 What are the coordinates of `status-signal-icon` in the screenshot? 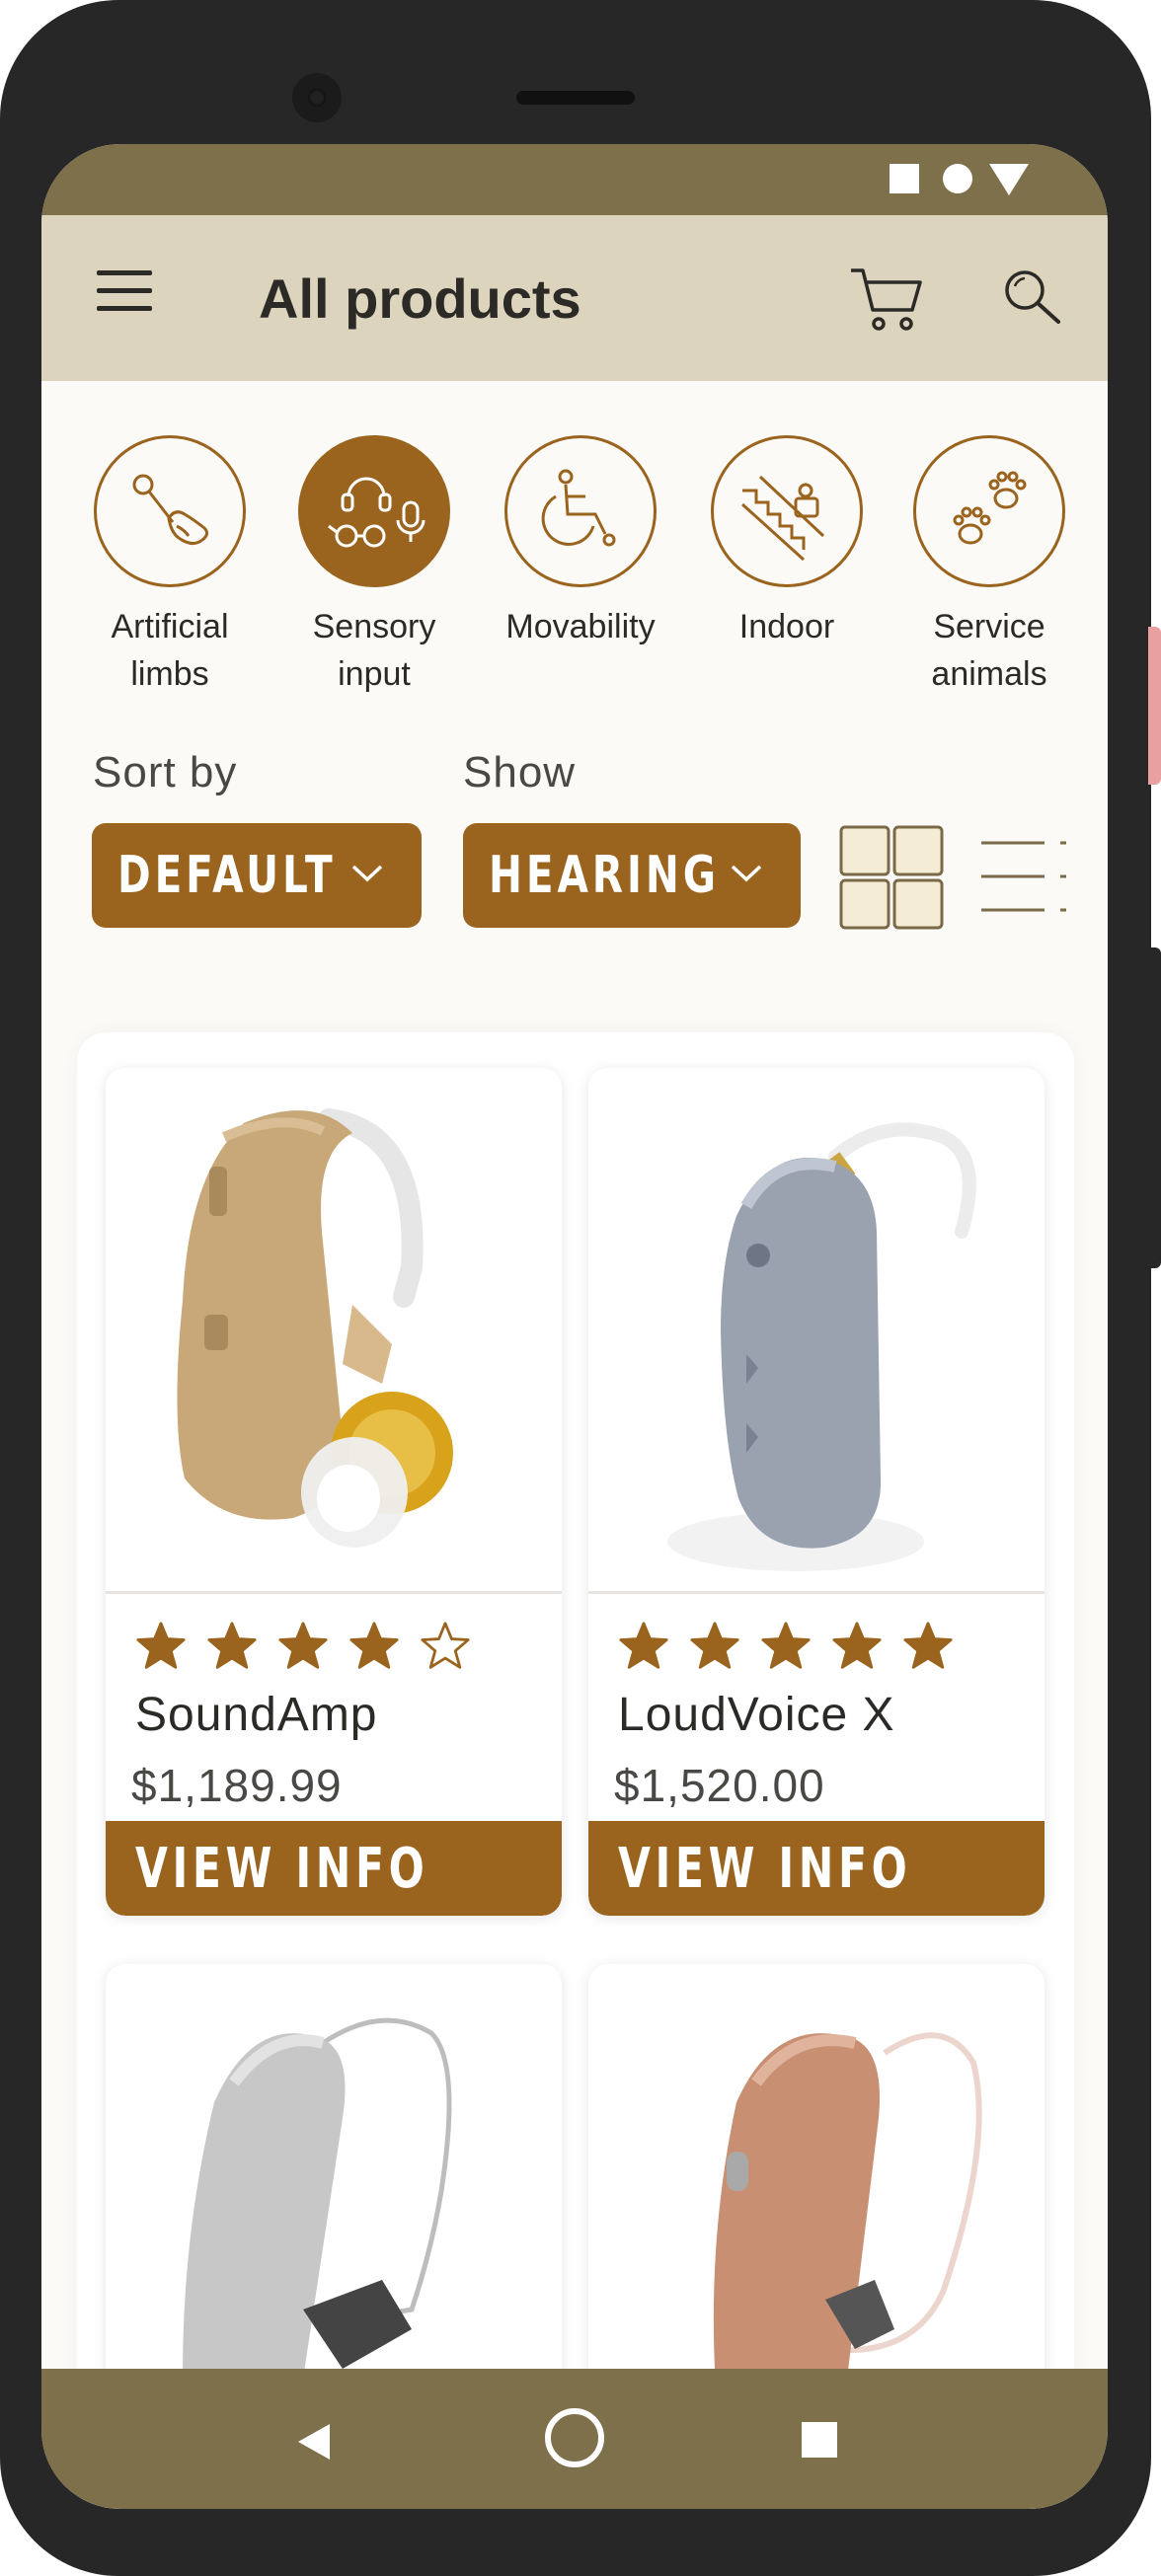 It's located at (1009, 179).